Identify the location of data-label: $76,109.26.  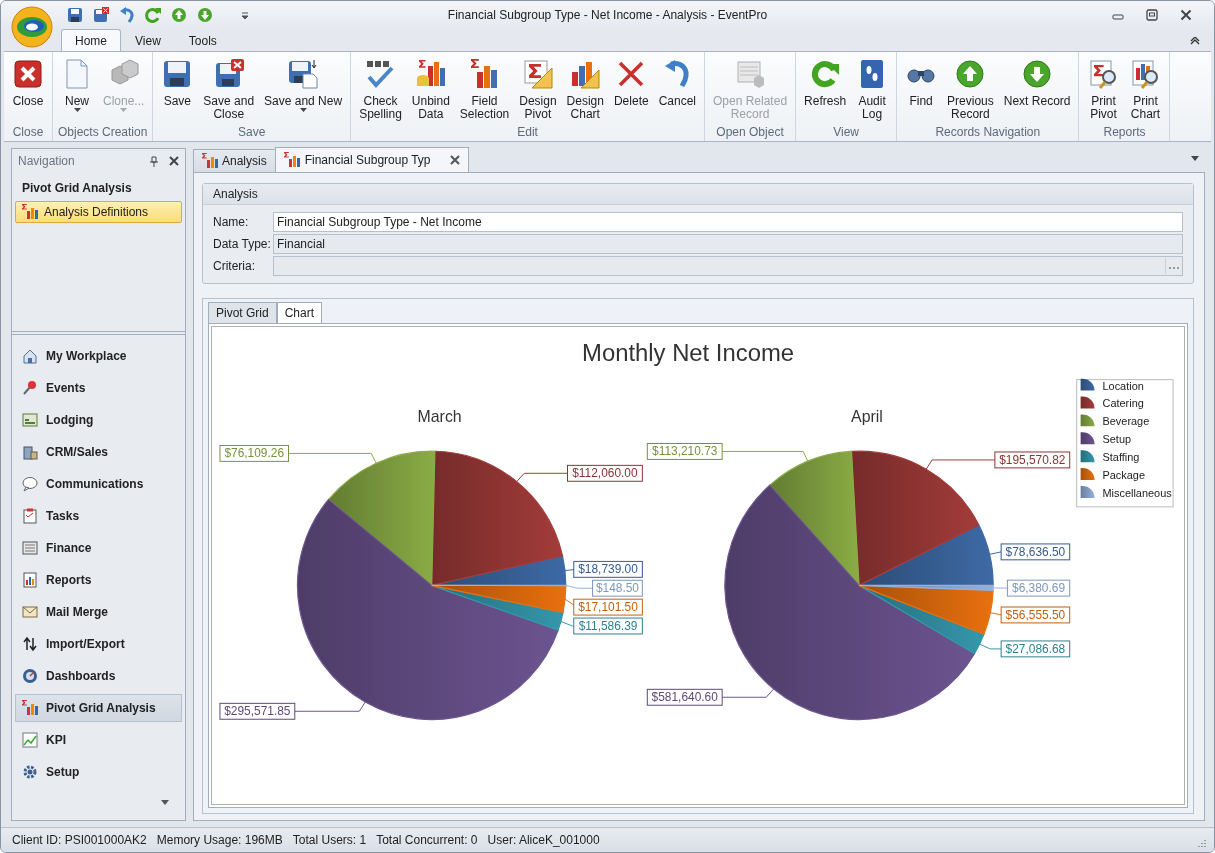
(254, 453).